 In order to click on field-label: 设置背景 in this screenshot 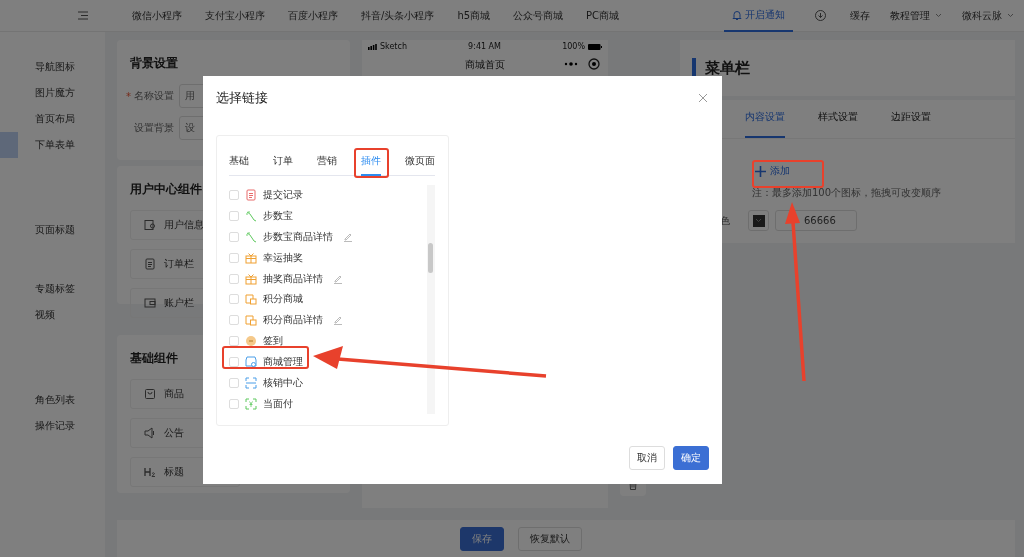, I will do `click(154, 128)`.